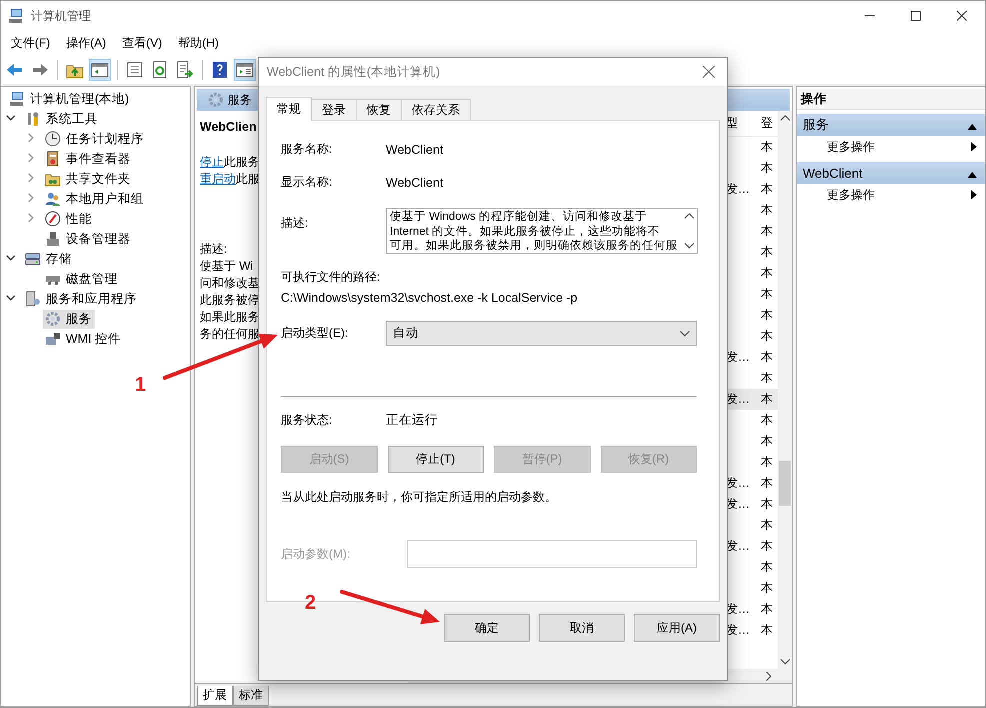 The width and height of the screenshot is (986, 708). What do you see at coordinates (53, 159) in the screenshot?
I see `event-log-icon` at bounding box center [53, 159].